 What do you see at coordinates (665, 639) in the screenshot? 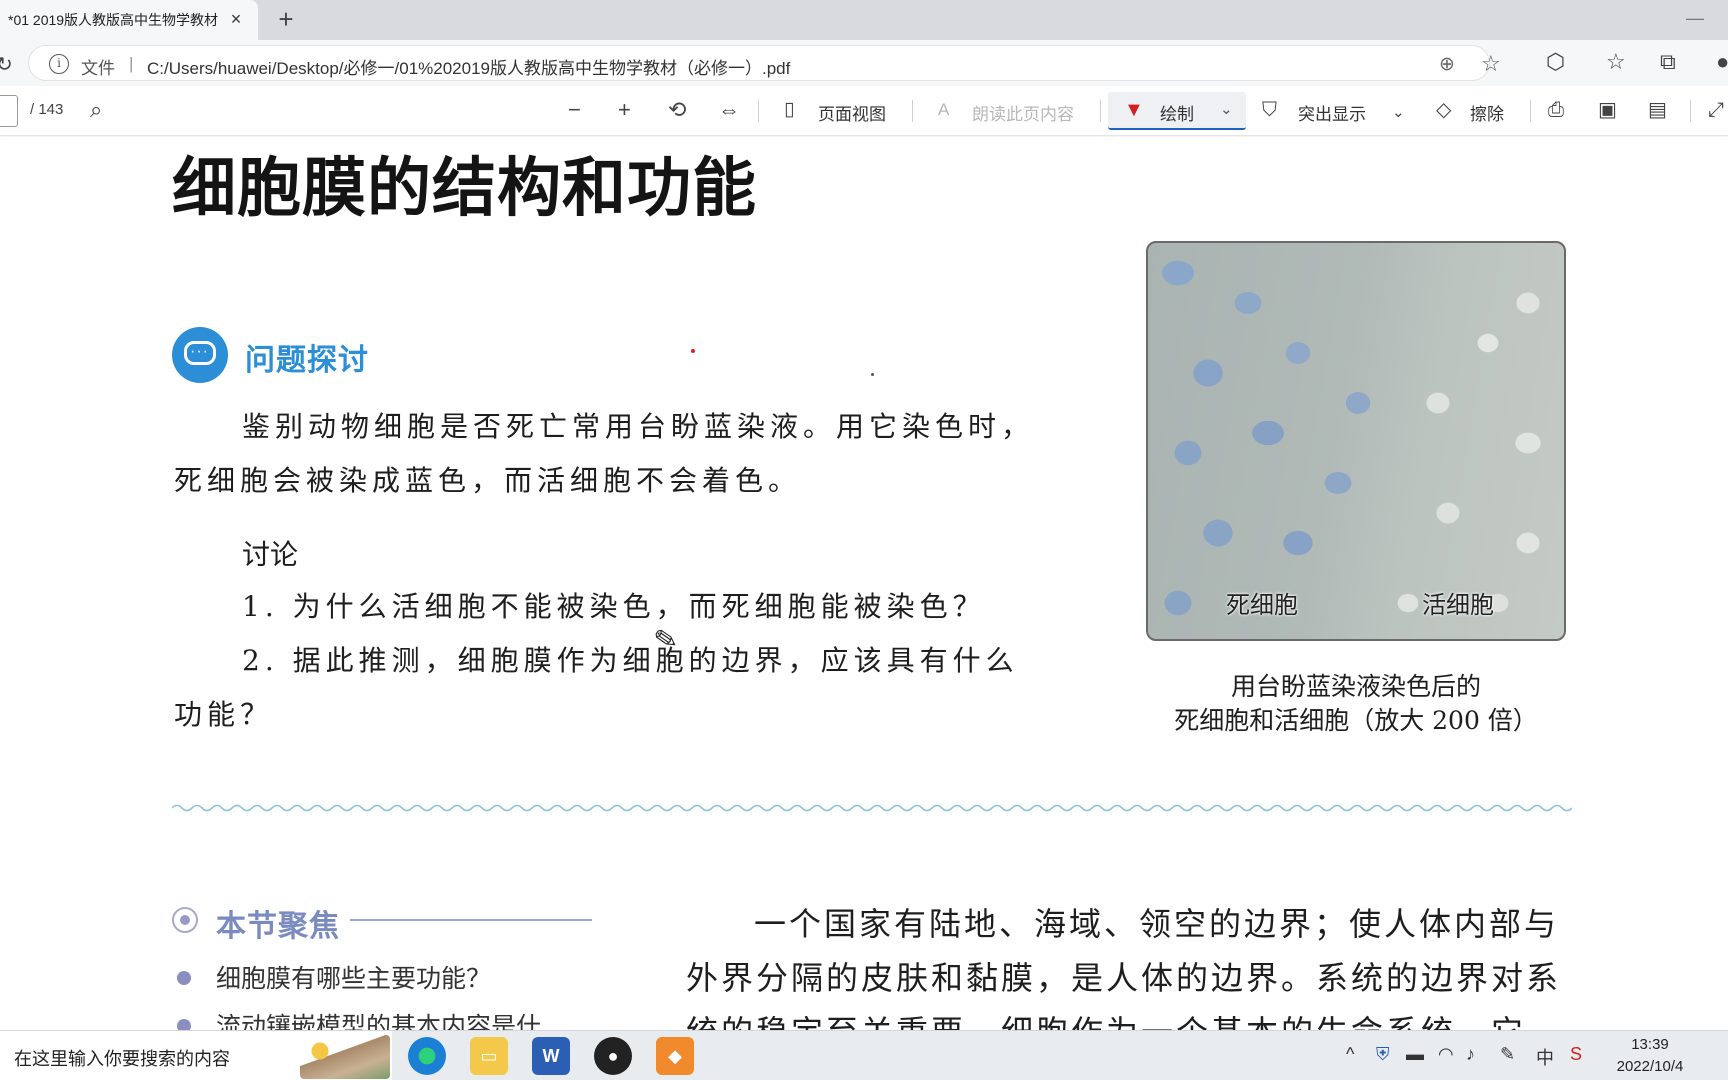
I see `pen-cursor-icon: ✎` at bounding box center [665, 639].